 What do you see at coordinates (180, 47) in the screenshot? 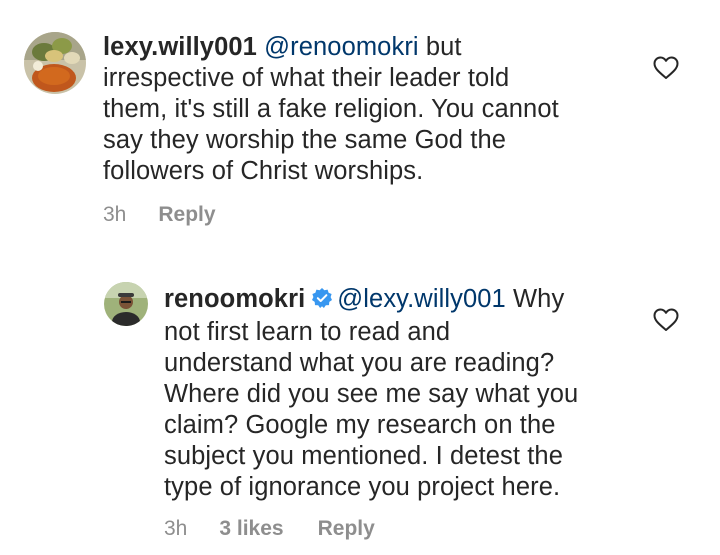
I see `comment-username: lexy.willy001` at bounding box center [180, 47].